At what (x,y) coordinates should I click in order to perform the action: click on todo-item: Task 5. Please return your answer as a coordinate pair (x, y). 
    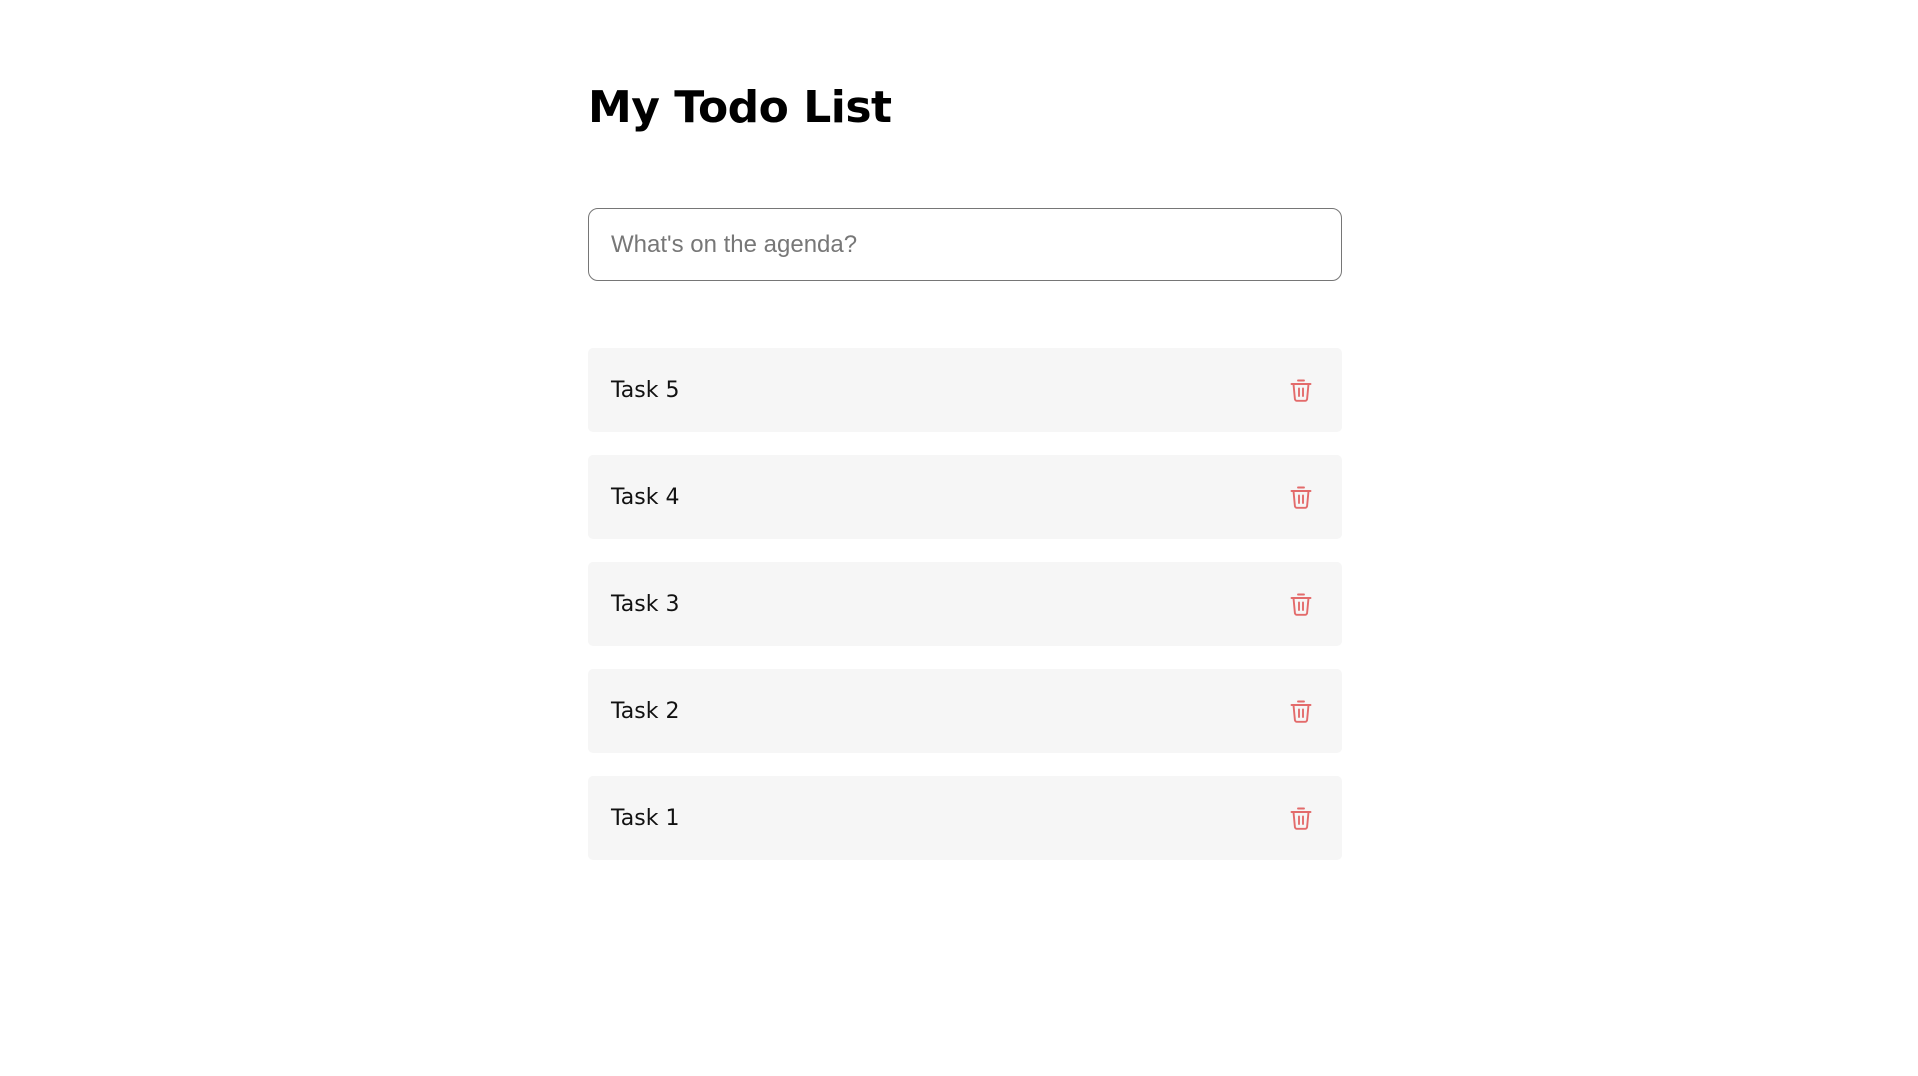
    Looking at the image, I should click on (965, 390).